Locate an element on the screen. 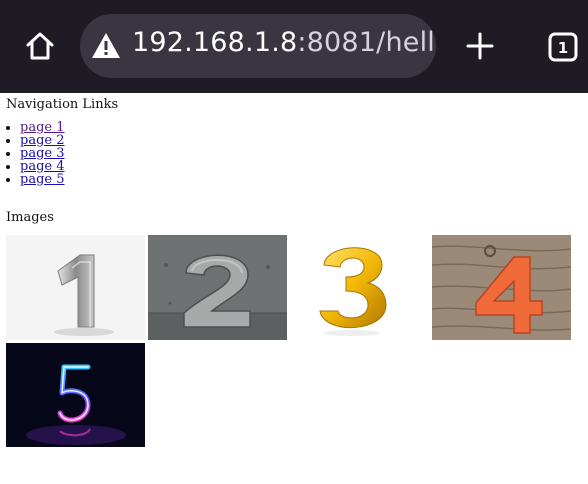  address-bar: 192.168.1.8:8081/hello/i is located at coordinates (258, 46).